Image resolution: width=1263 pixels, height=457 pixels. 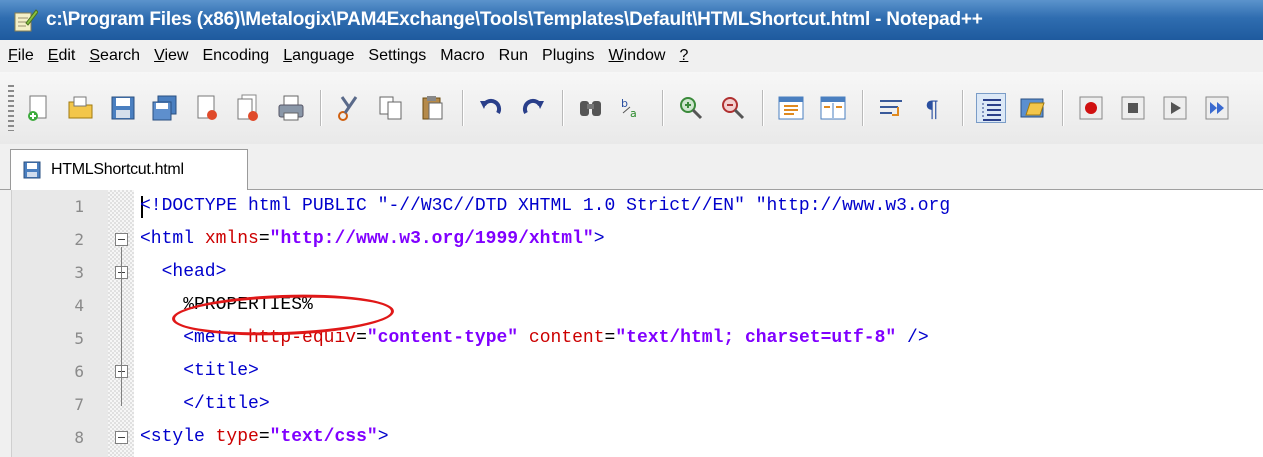 I want to click on word-wrap-button, so click(x=891, y=108).